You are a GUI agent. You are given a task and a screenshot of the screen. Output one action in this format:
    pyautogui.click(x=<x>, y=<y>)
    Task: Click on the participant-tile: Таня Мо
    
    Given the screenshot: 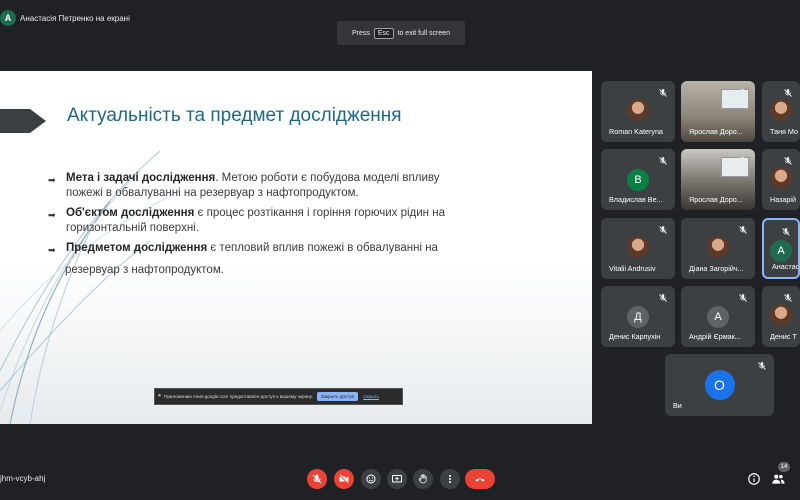 What is the action you would take?
    pyautogui.click(x=781, y=111)
    